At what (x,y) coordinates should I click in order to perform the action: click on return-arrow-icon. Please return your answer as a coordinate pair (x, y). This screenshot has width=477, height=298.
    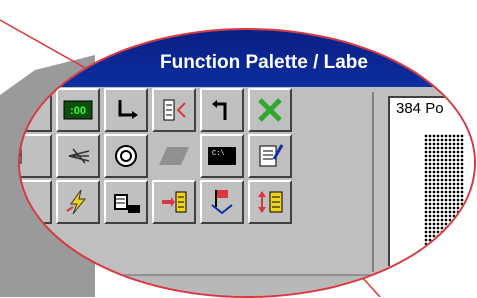
    Looking at the image, I should click on (128, 109).